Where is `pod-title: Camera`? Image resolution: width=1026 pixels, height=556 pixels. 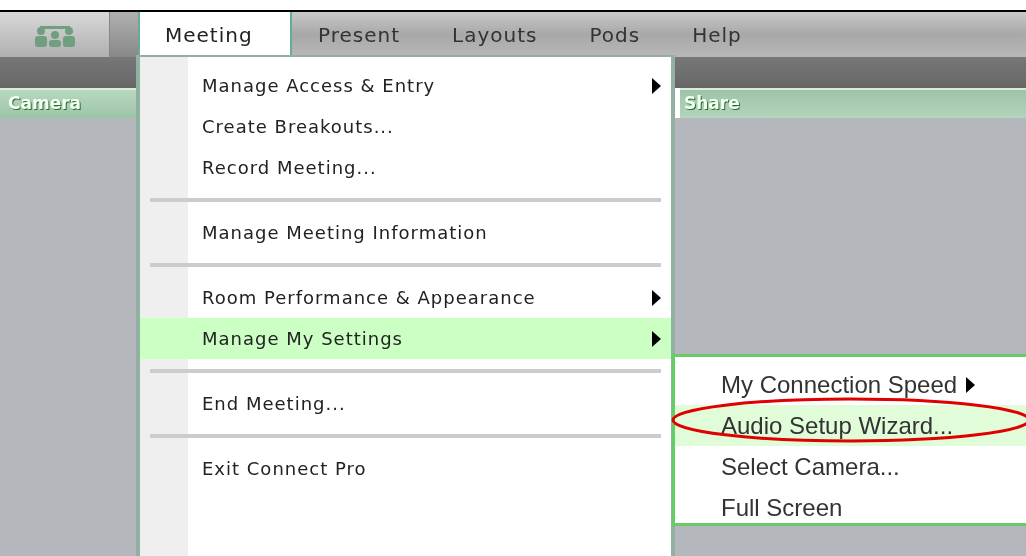 pod-title: Camera is located at coordinates (45, 104).